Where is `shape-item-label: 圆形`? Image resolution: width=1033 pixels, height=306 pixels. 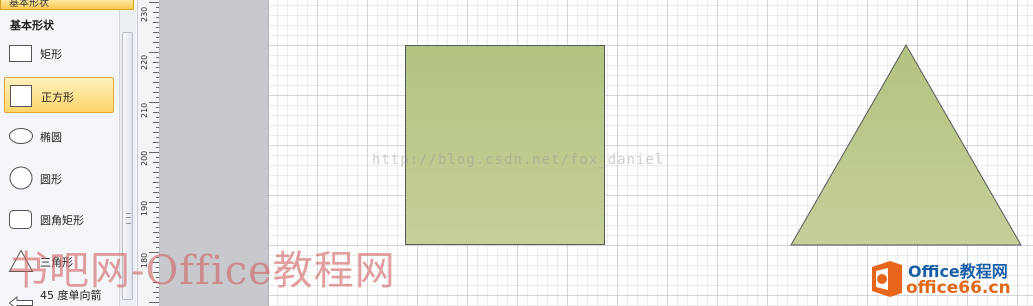 shape-item-label: 圆形 is located at coordinates (51, 179).